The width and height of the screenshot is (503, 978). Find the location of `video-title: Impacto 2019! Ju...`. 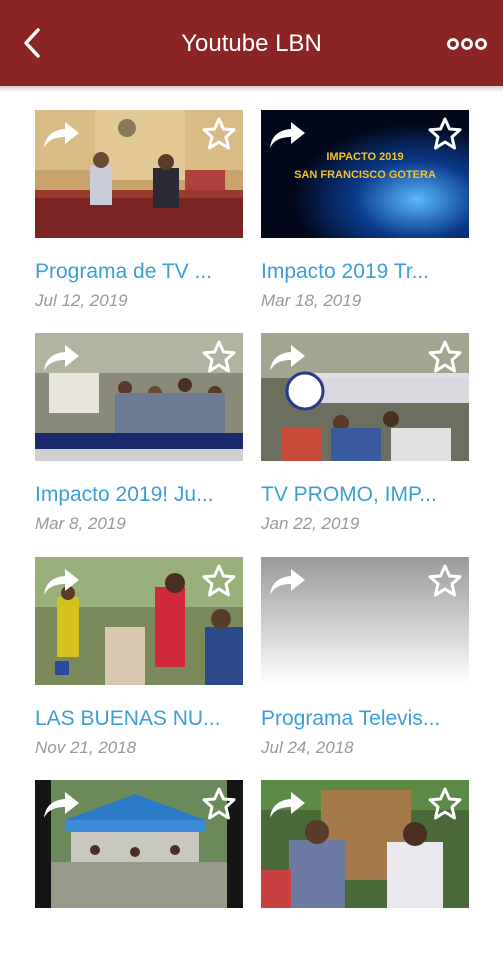

video-title: Impacto 2019! Ju... is located at coordinates (139, 495).